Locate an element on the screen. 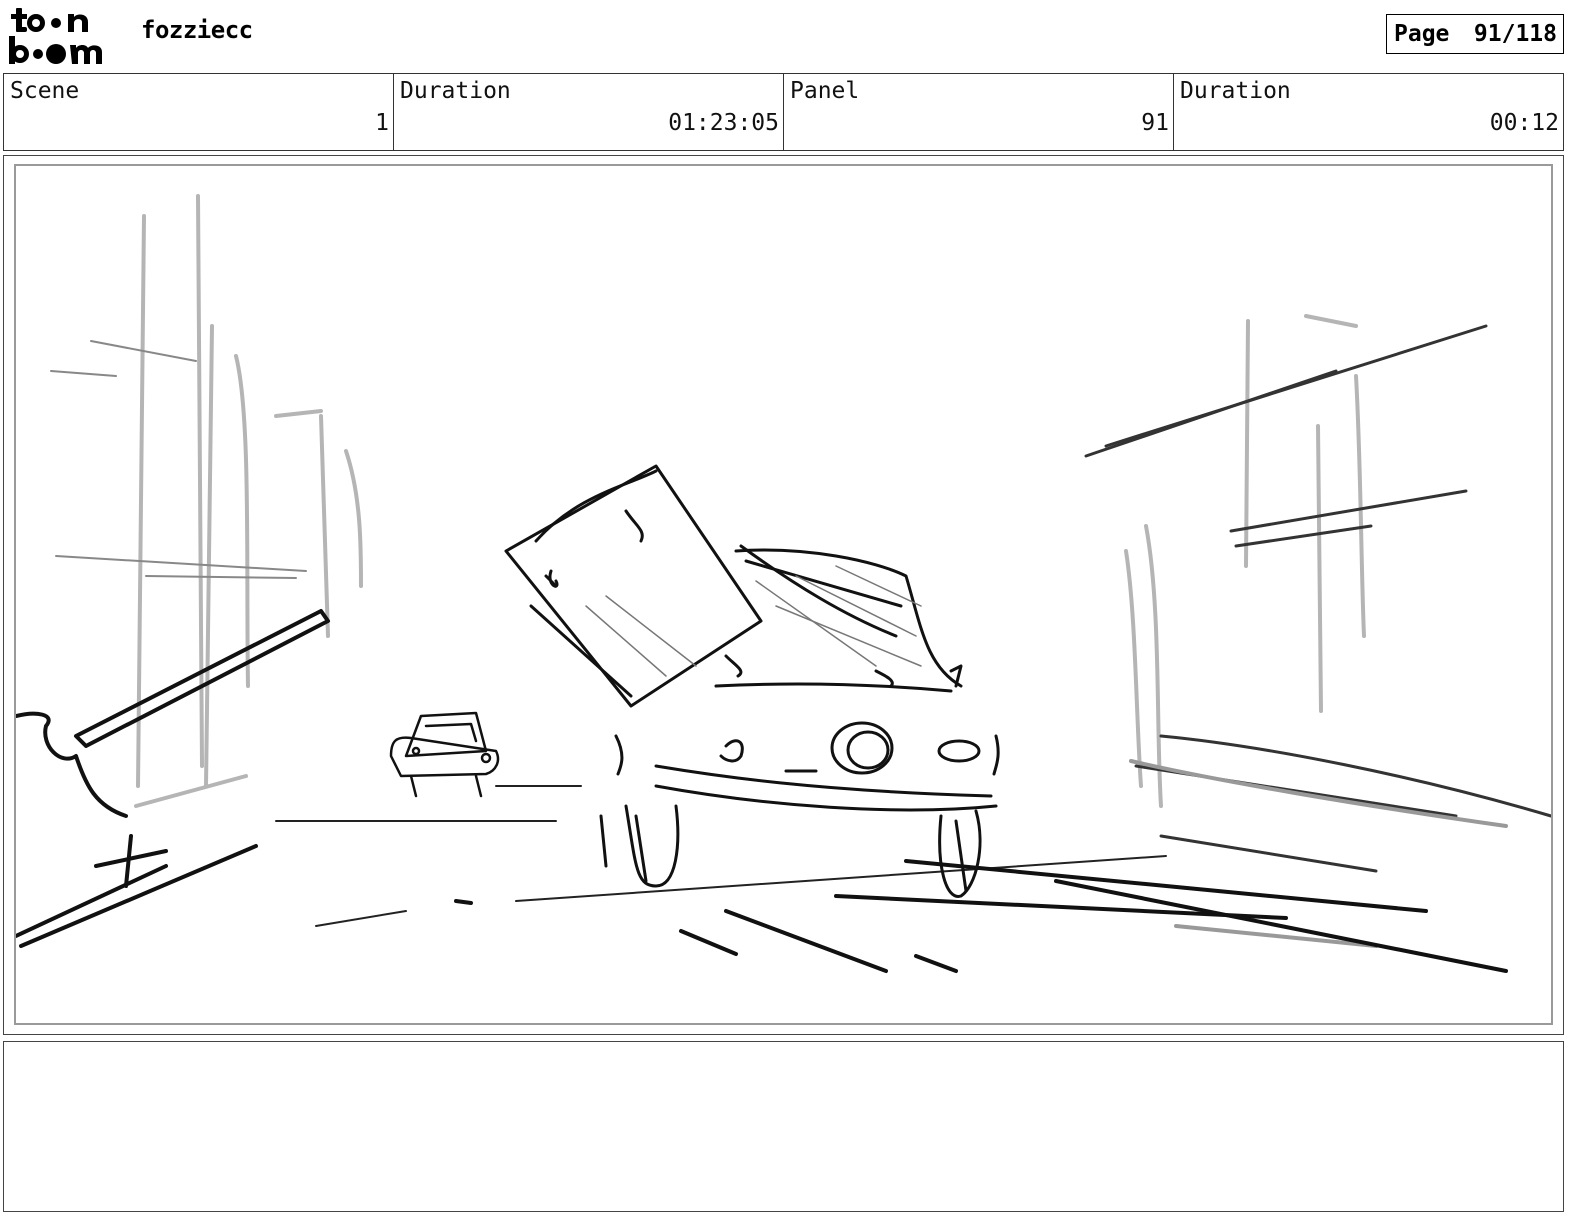  page-indicator: Page 91/118 is located at coordinates (1475, 34).